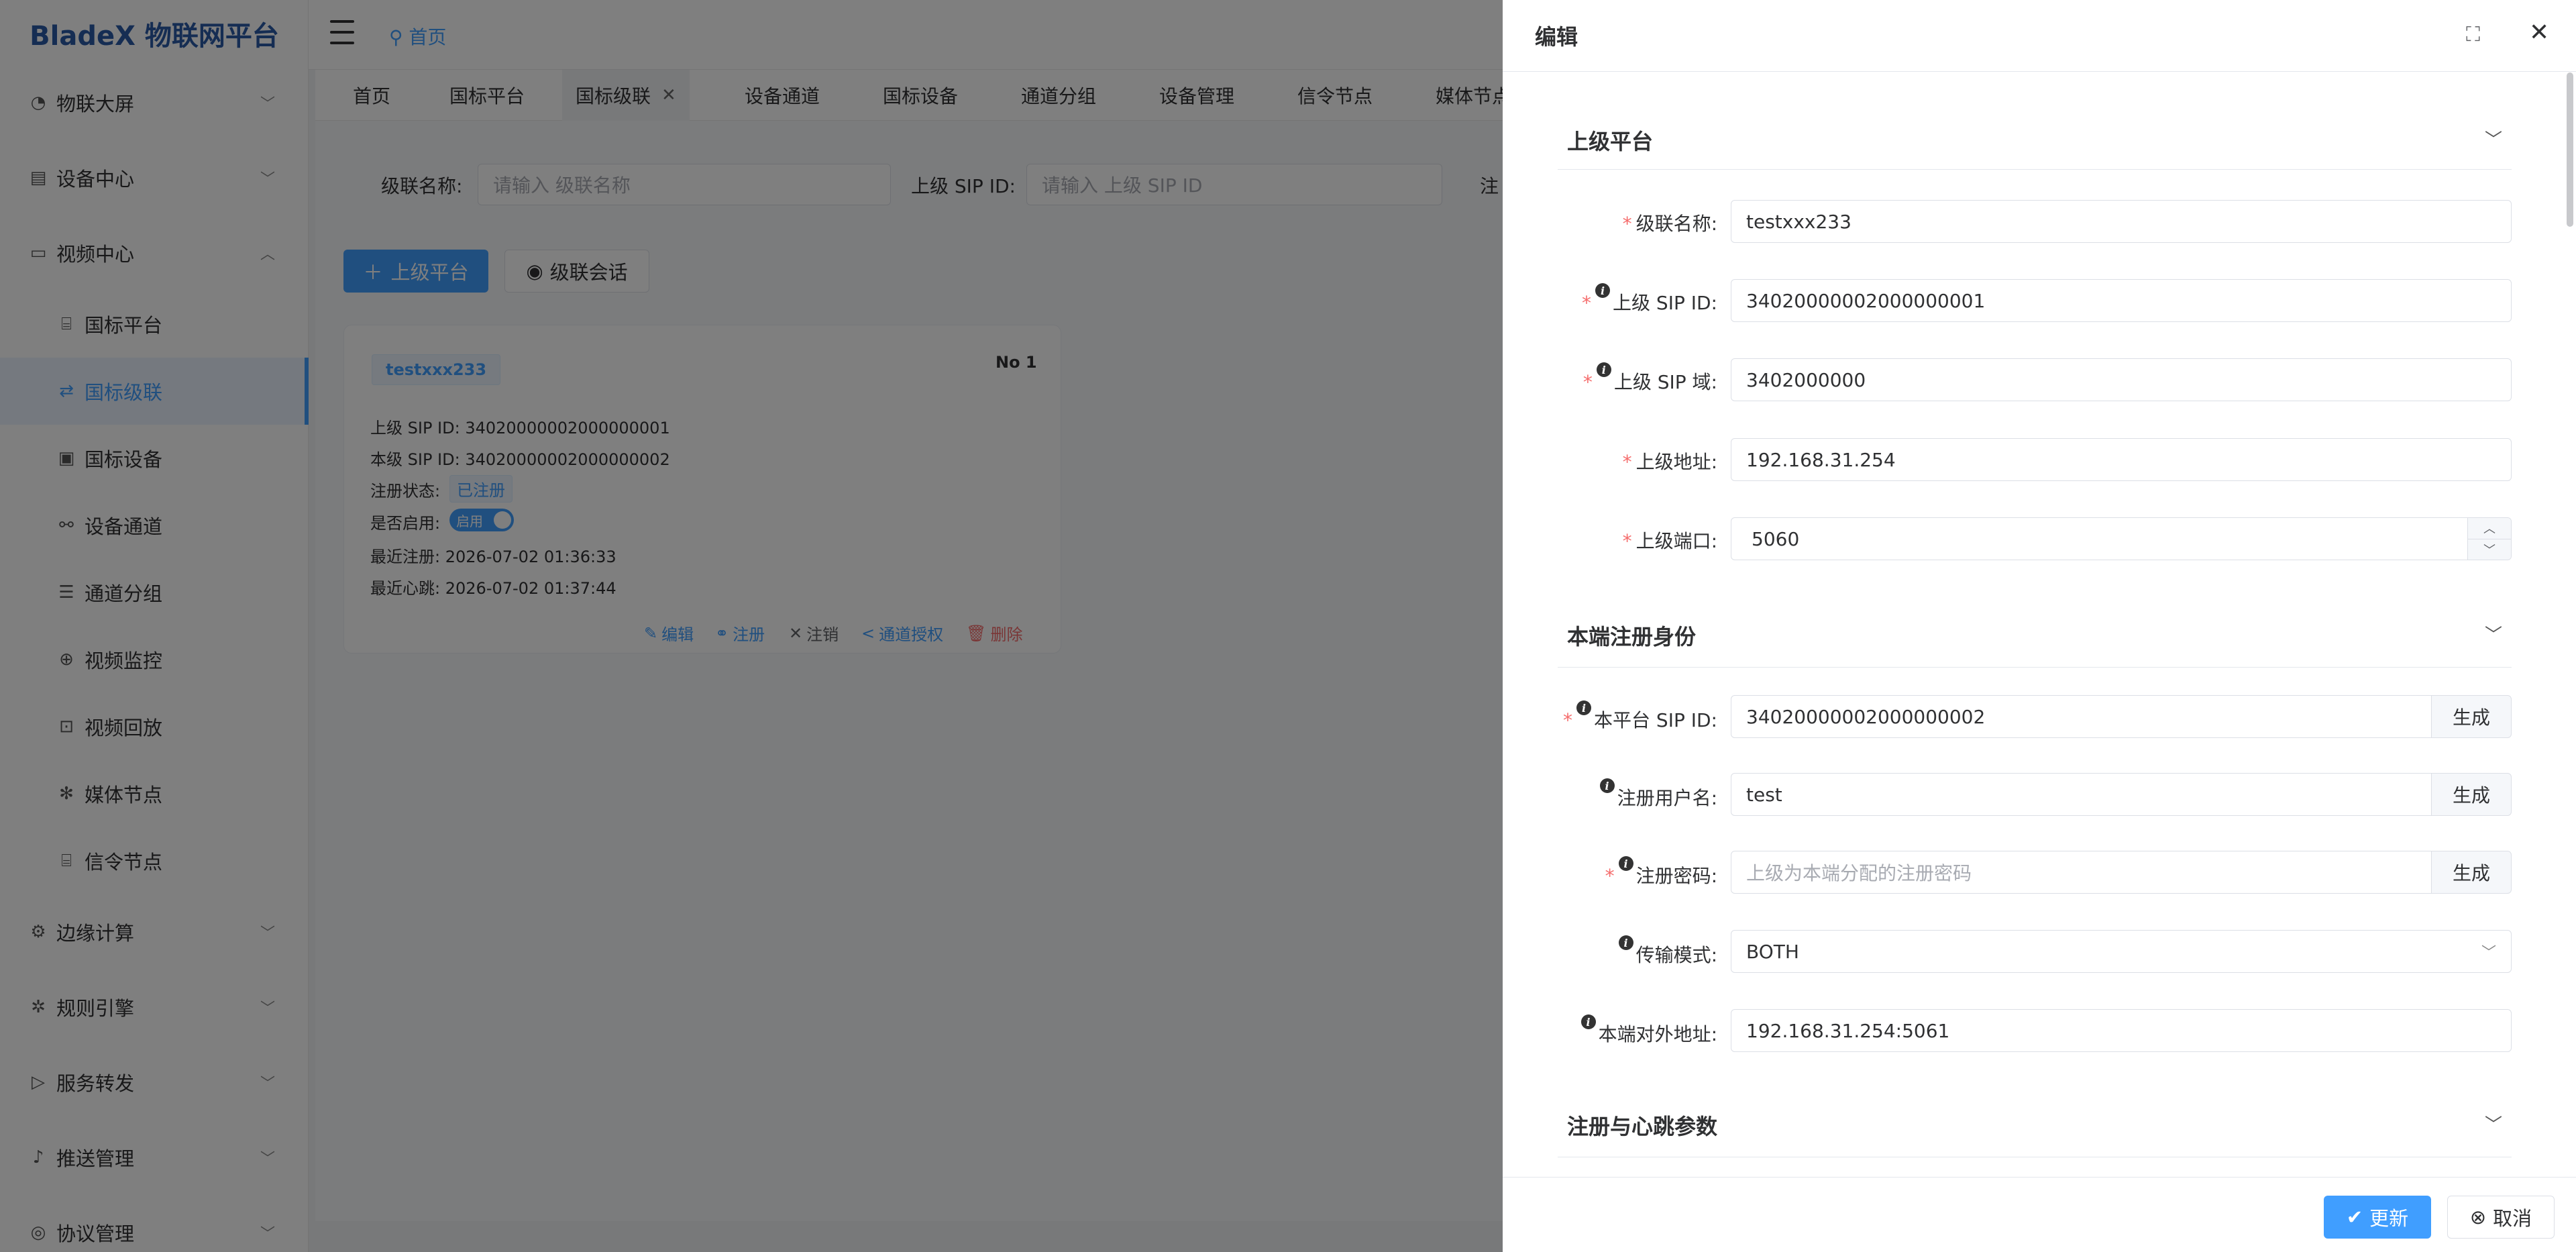  What do you see at coordinates (1676, 955) in the screenshot?
I see `label-text: 传输模式:` at bounding box center [1676, 955].